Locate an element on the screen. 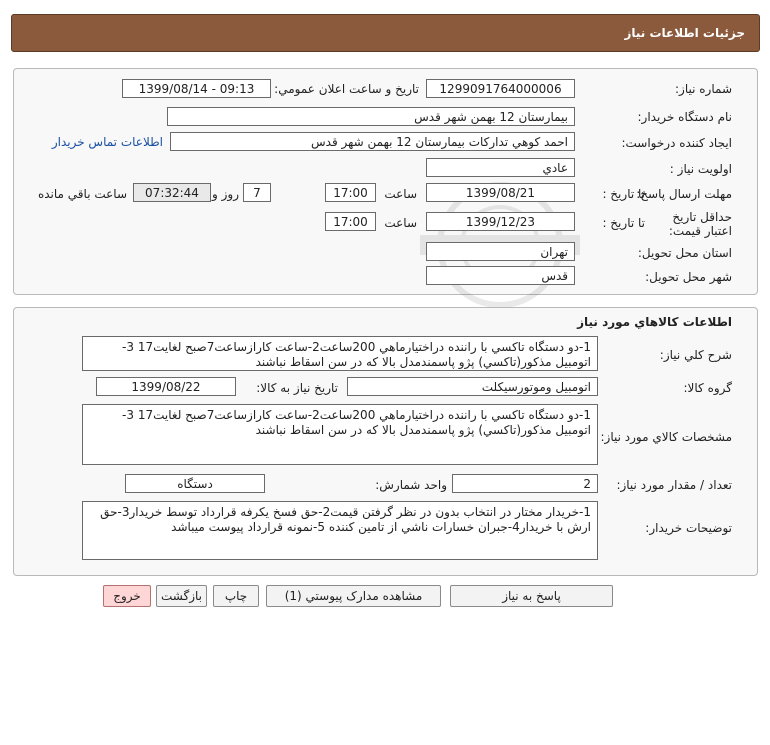 Image resolution: width=770 pixels, height=745 pixels. creator-label: ايجاد کننده درخواست: is located at coordinates (676, 143).